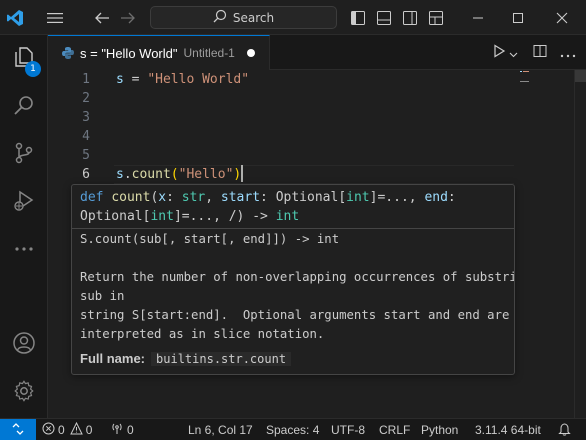  What do you see at coordinates (562, 17) in the screenshot?
I see `close-icon` at bounding box center [562, 17].